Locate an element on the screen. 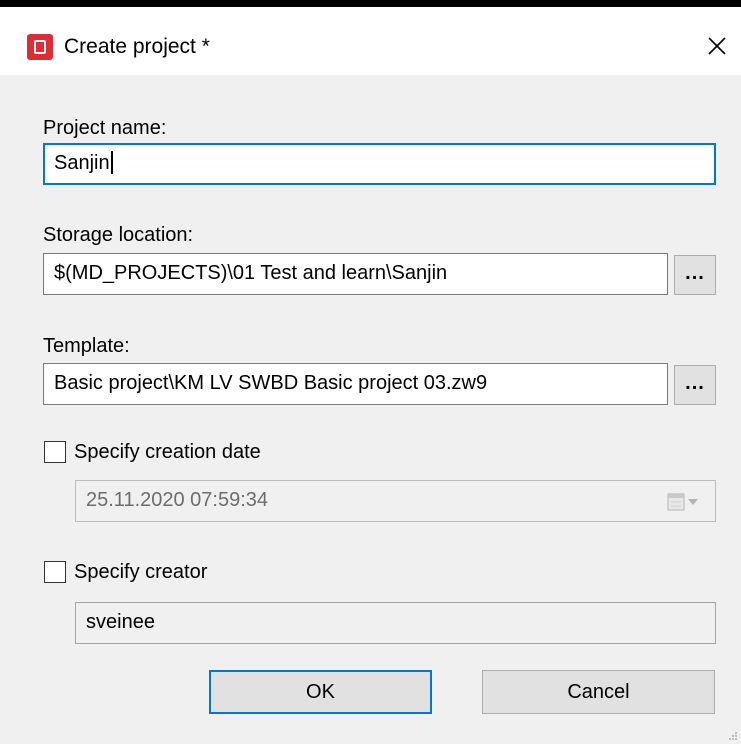  close-icon is located at coordinates (717, 46).